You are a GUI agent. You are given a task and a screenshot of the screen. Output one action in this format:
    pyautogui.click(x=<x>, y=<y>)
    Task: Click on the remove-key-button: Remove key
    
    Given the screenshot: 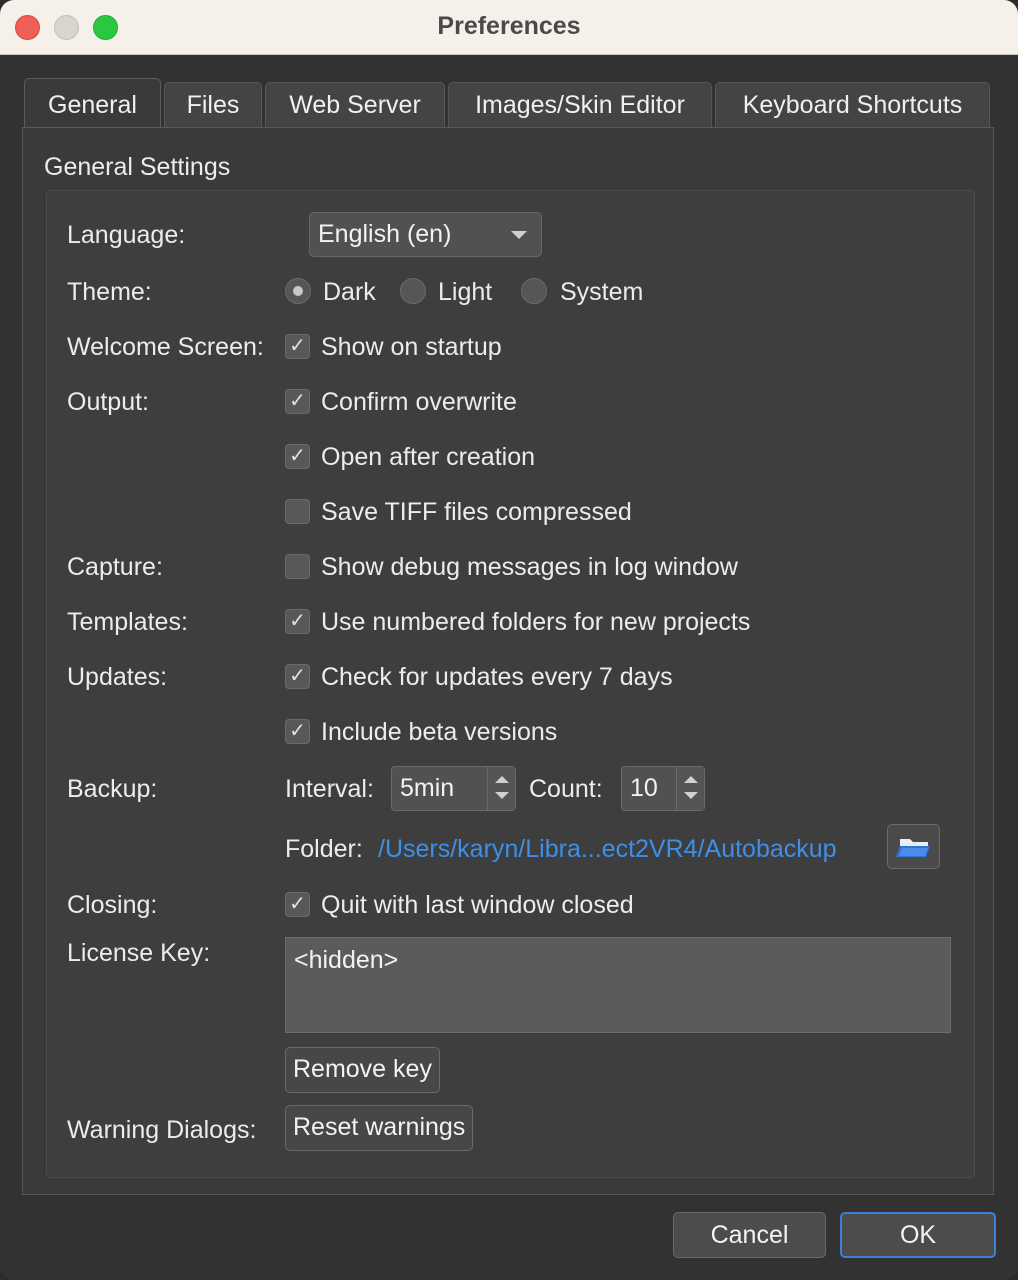 What is the action you would take?
    pyautogui.click(x=362, y=1070)
    